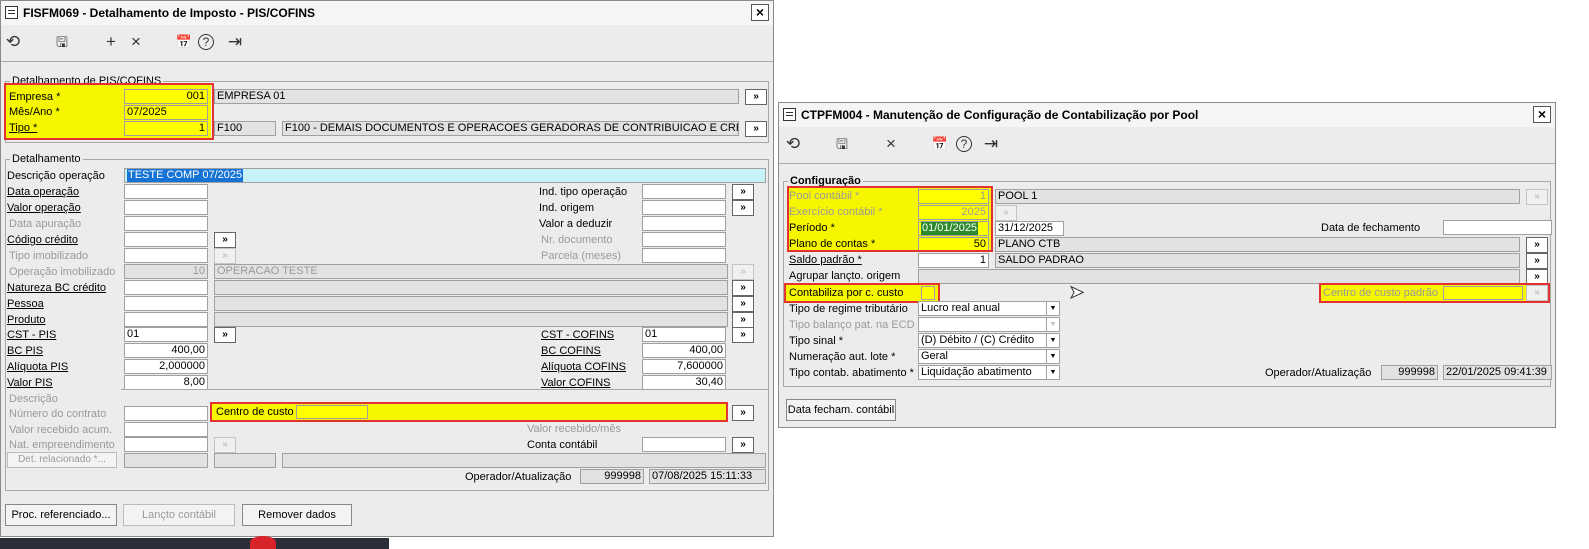 Image resolution: width=1589 pixels, height=549 pixels. I want to click on valor-pis-field: 8,00, so click(166, 382).